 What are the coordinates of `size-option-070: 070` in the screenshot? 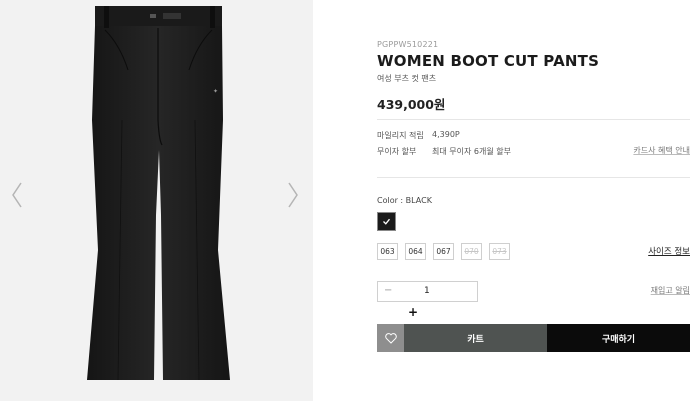 It's located at (471, 251).